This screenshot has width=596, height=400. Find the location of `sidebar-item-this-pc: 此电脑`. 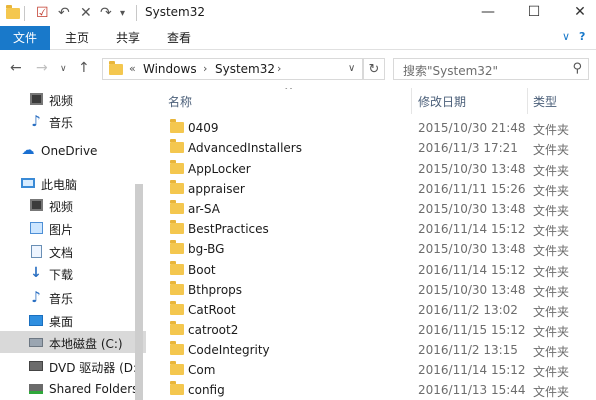

sidebar-item-this-pc: 此电脑 is located at coordinates (73, 183).